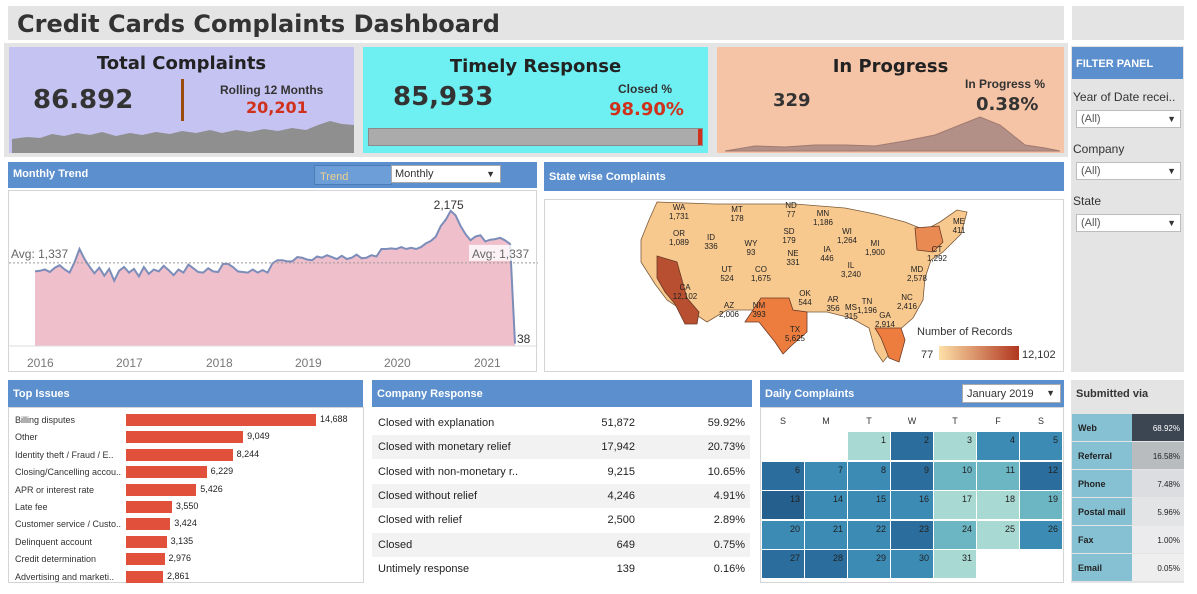  Describe the element at coordinates (561, 568) in the screenshot. I see `company-response-row: Untimely response 139 0.16%` at that location.